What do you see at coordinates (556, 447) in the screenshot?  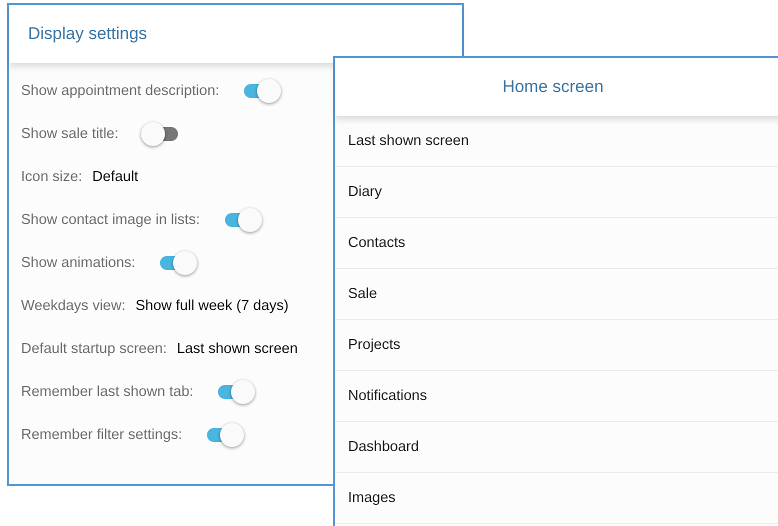 I see `list-option: Dashboard` at bounding box center [556, 447].